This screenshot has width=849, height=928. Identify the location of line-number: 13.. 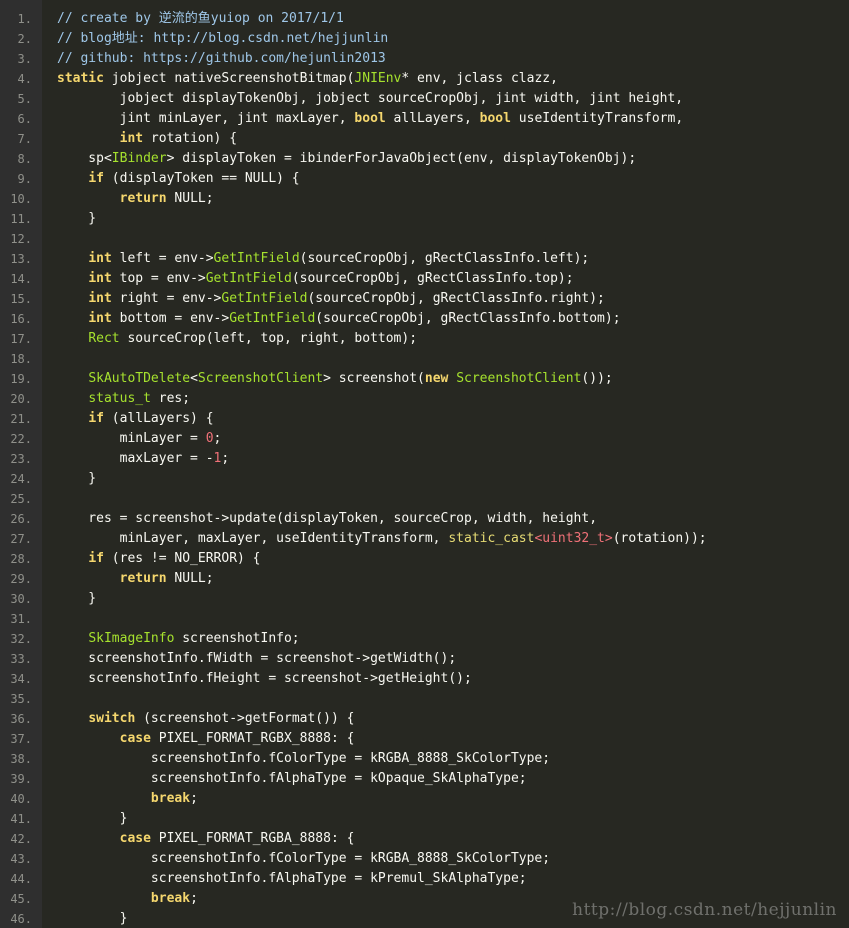
(21, 259).